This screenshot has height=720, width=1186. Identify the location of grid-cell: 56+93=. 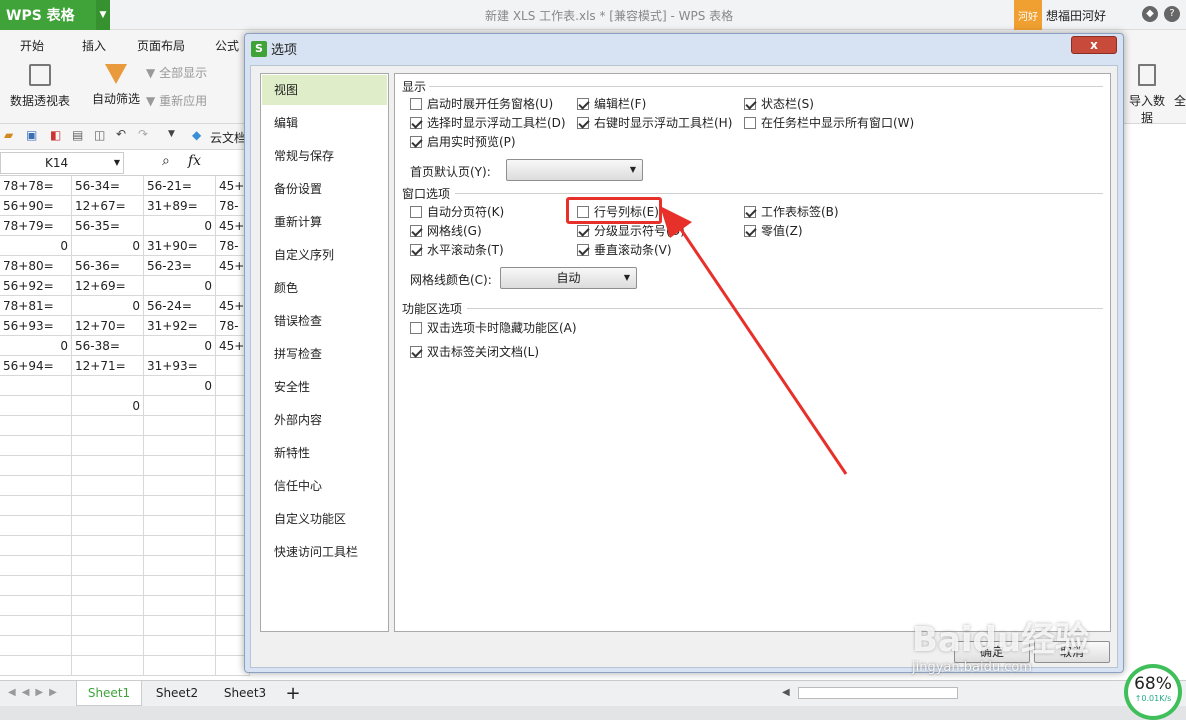
(36, 326).